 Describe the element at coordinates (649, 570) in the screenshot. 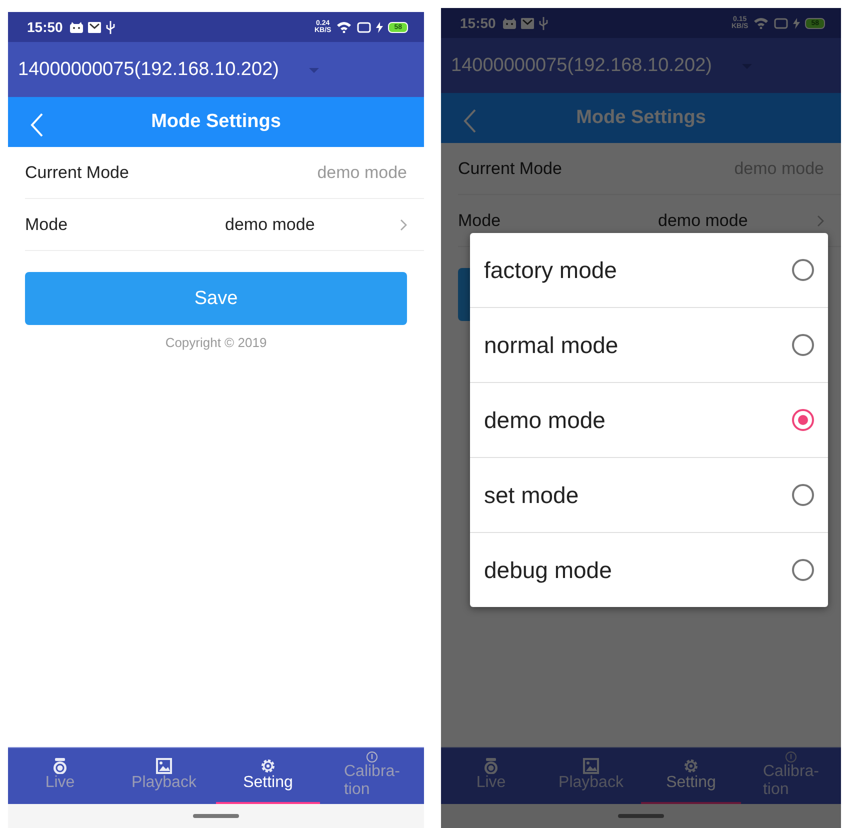

I see `mode-option: debug mode` at that location.